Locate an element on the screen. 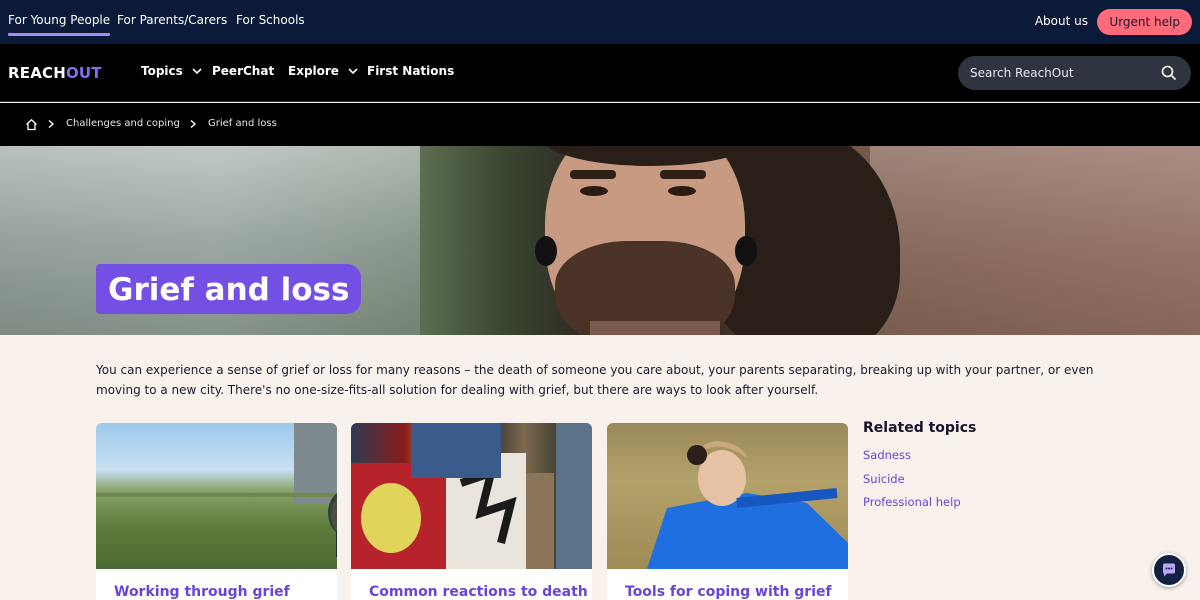 The image size is (1200, 600). nav-topics: Topics is located at coordinates (172, 71).